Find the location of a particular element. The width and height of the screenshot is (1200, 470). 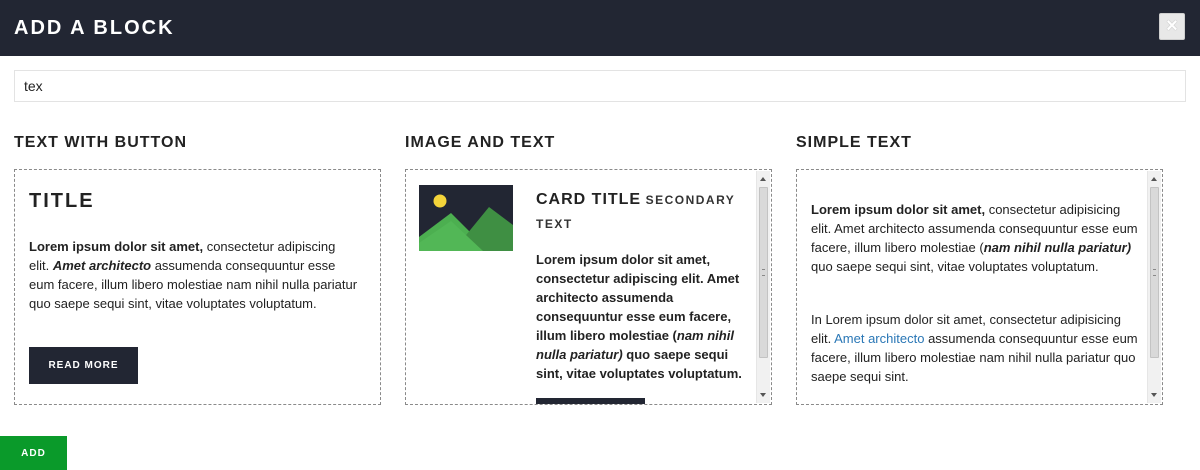

add-button: ADD is located at coordinates (33, 453).